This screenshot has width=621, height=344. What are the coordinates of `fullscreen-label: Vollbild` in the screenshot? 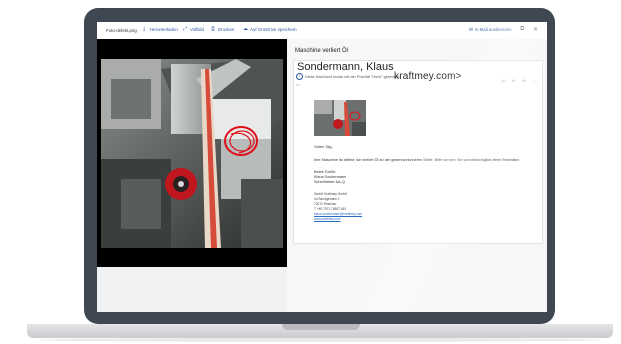 It's located at (197, 29).